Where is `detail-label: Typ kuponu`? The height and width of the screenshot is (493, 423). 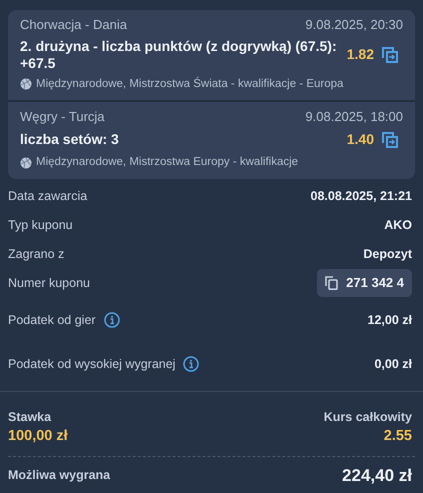
detail-label: Typ kuponu is located at coordinates (40, 225).